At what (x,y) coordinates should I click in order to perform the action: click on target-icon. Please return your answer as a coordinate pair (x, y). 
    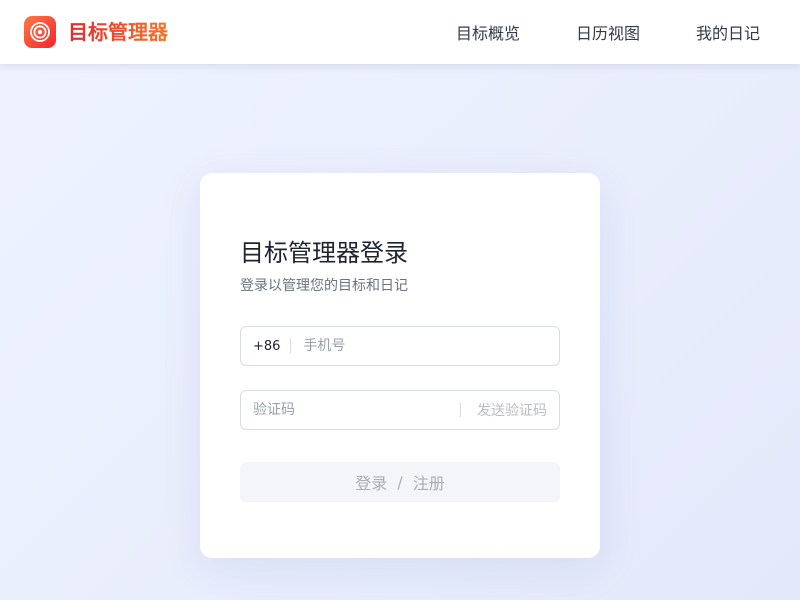
    Looking at the image, I should click on (40, 32).